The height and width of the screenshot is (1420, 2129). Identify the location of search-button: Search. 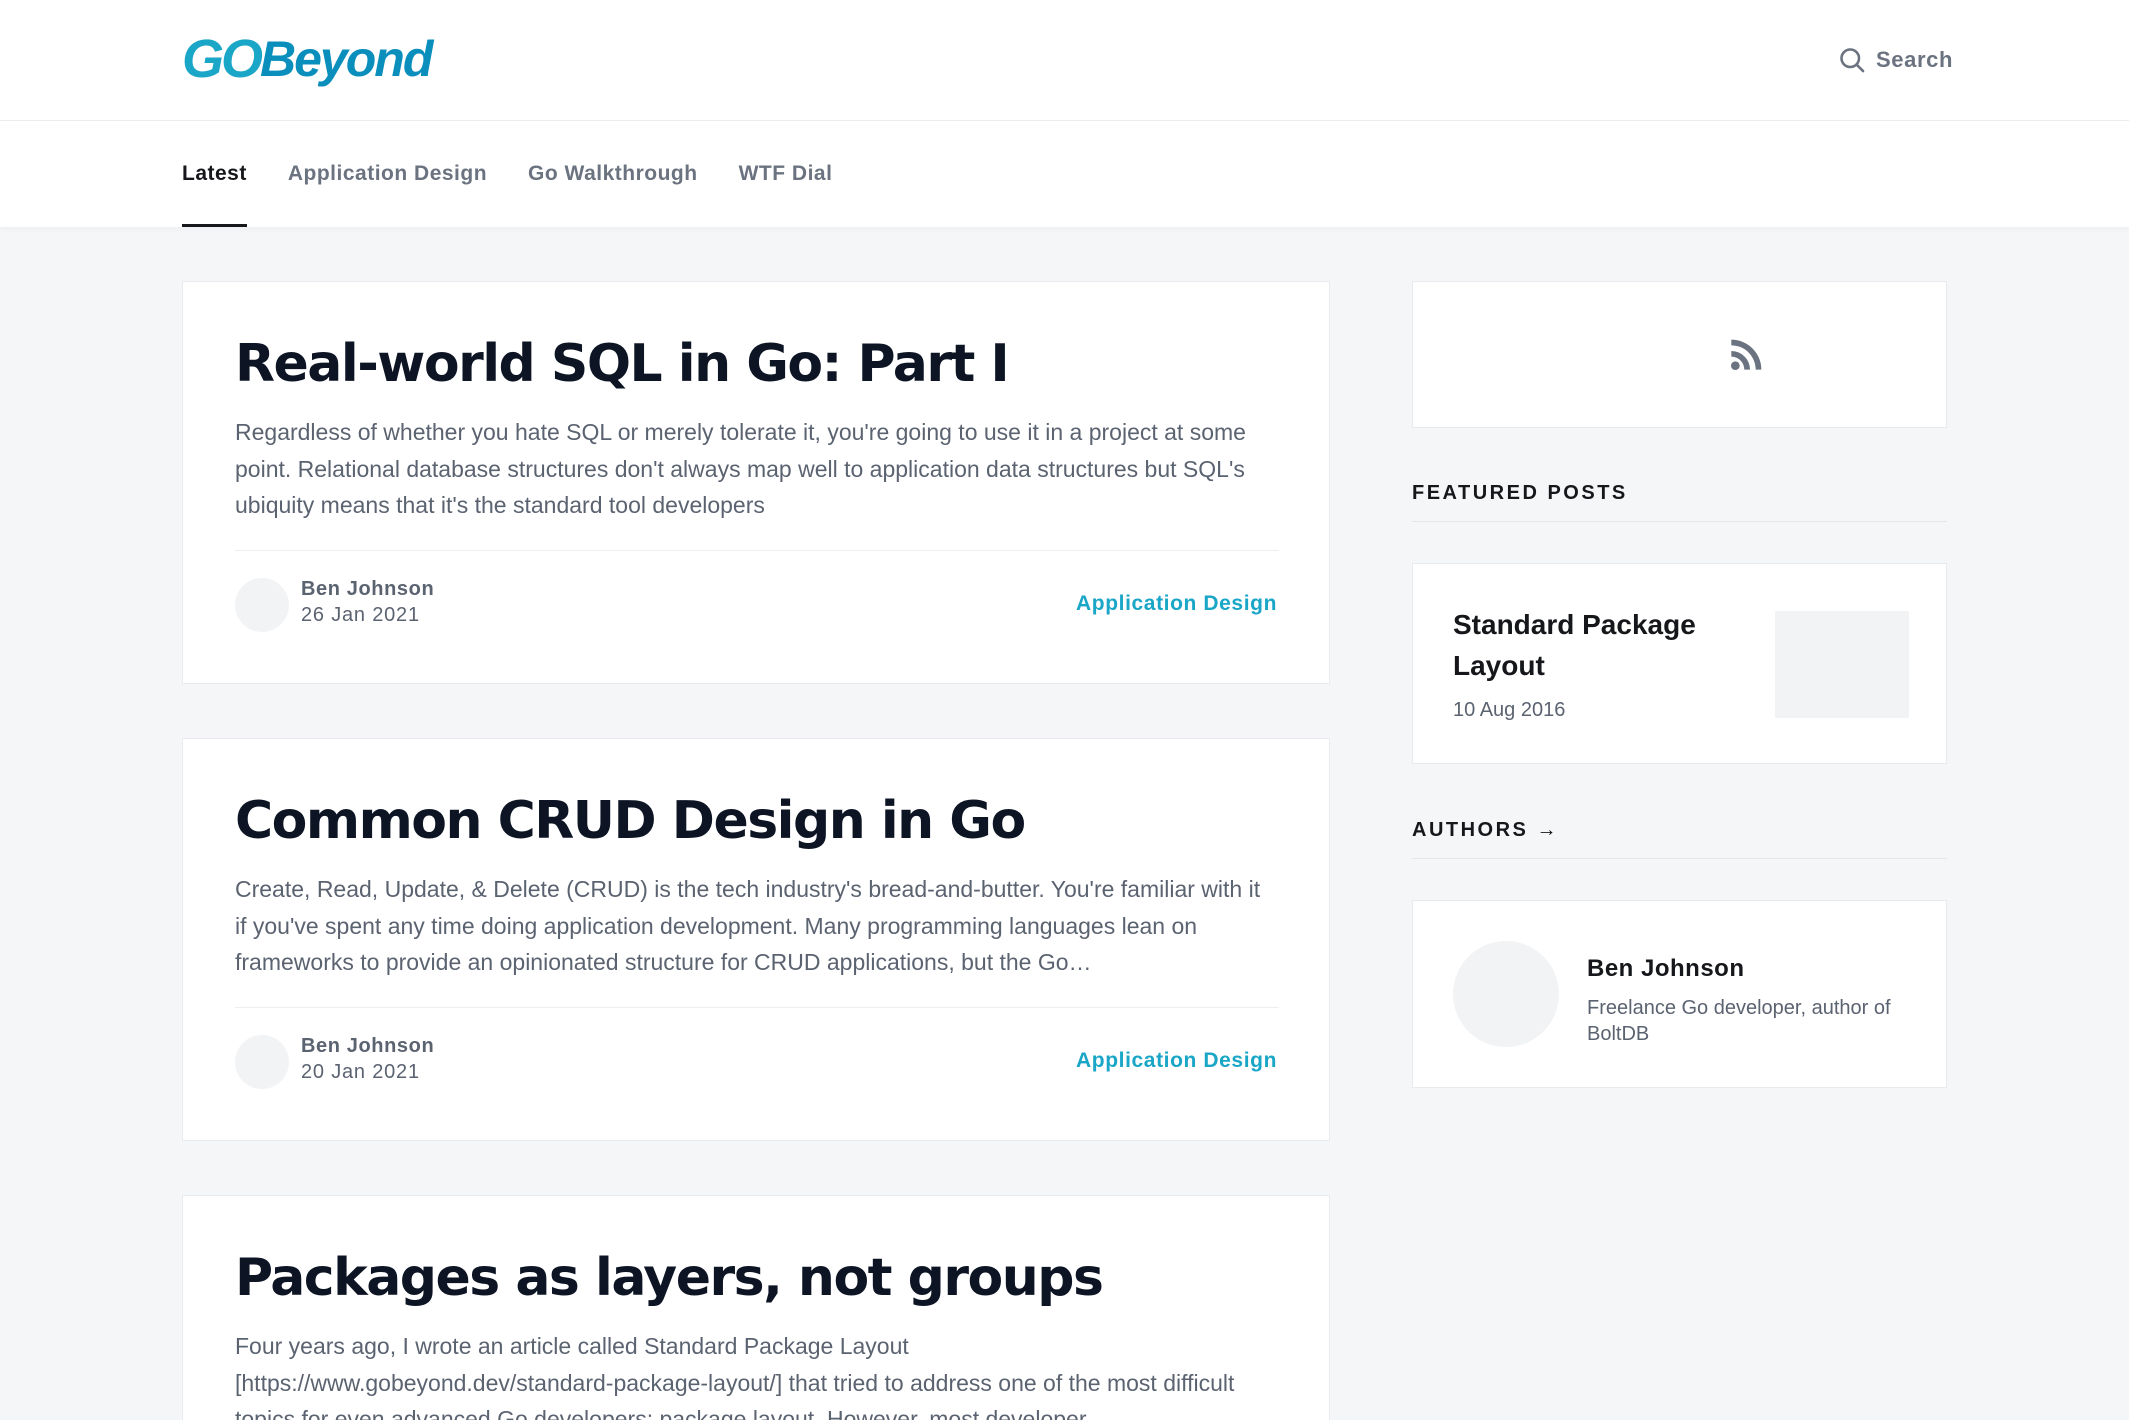
(1895, 60).